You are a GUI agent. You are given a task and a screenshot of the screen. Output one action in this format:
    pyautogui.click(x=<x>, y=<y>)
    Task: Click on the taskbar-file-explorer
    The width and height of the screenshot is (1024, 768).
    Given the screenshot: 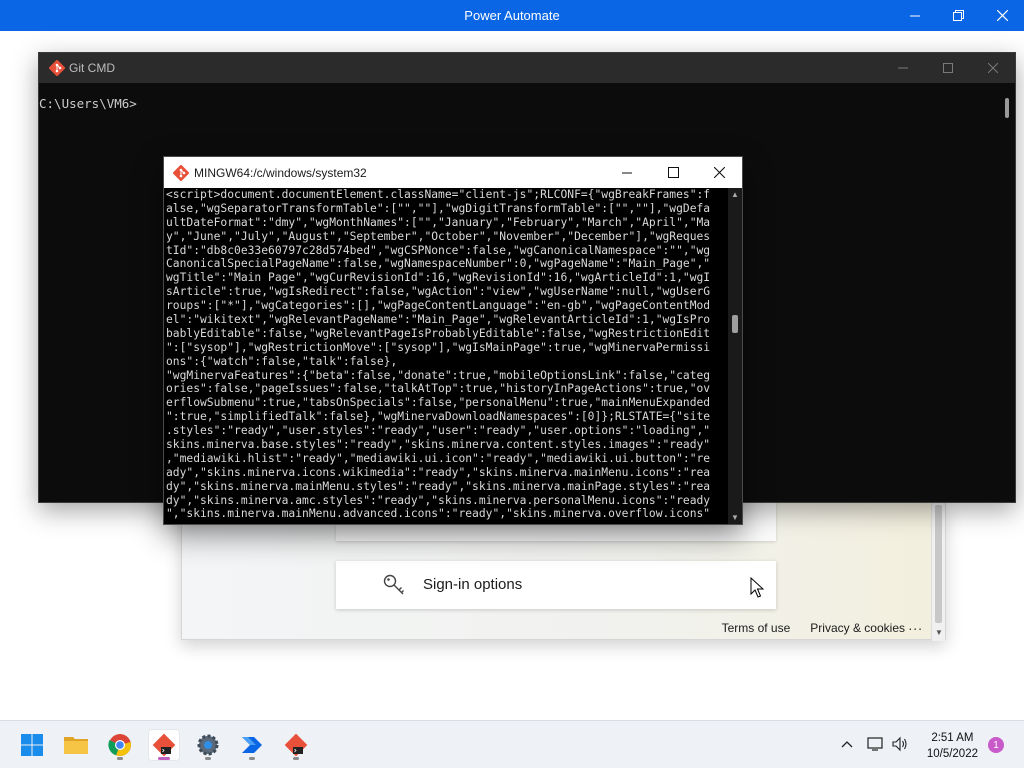 What is the action you would take?
    pyautogui.click(x=76, y=745)
    